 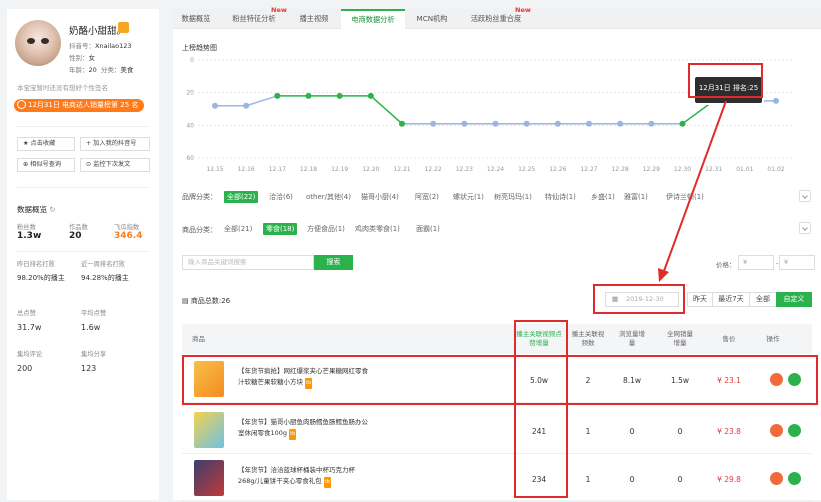 What do you see at coordinates (115, 144) in the screenshot?
I see `add-mine-button: + 加入我的抖音号` at bounding box center [115, 144].